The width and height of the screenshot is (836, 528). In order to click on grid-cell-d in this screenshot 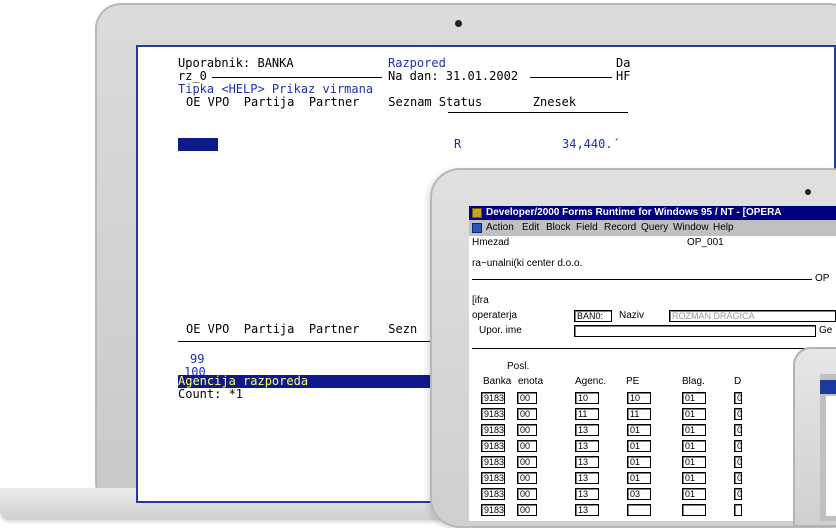, I will do `click(738, 510)`.